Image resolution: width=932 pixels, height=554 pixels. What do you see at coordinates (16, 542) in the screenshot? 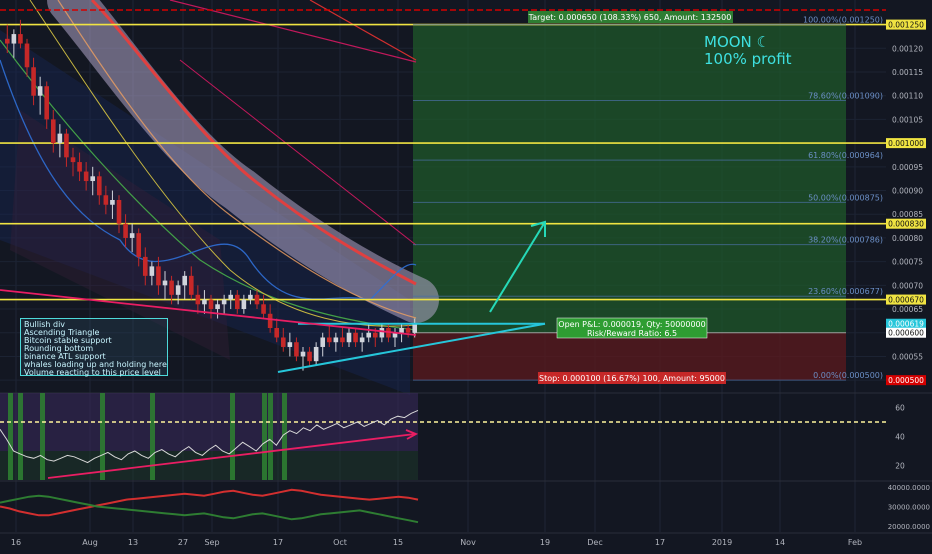
I see `time-tick-label: 16` at bounding box center [16, 542].